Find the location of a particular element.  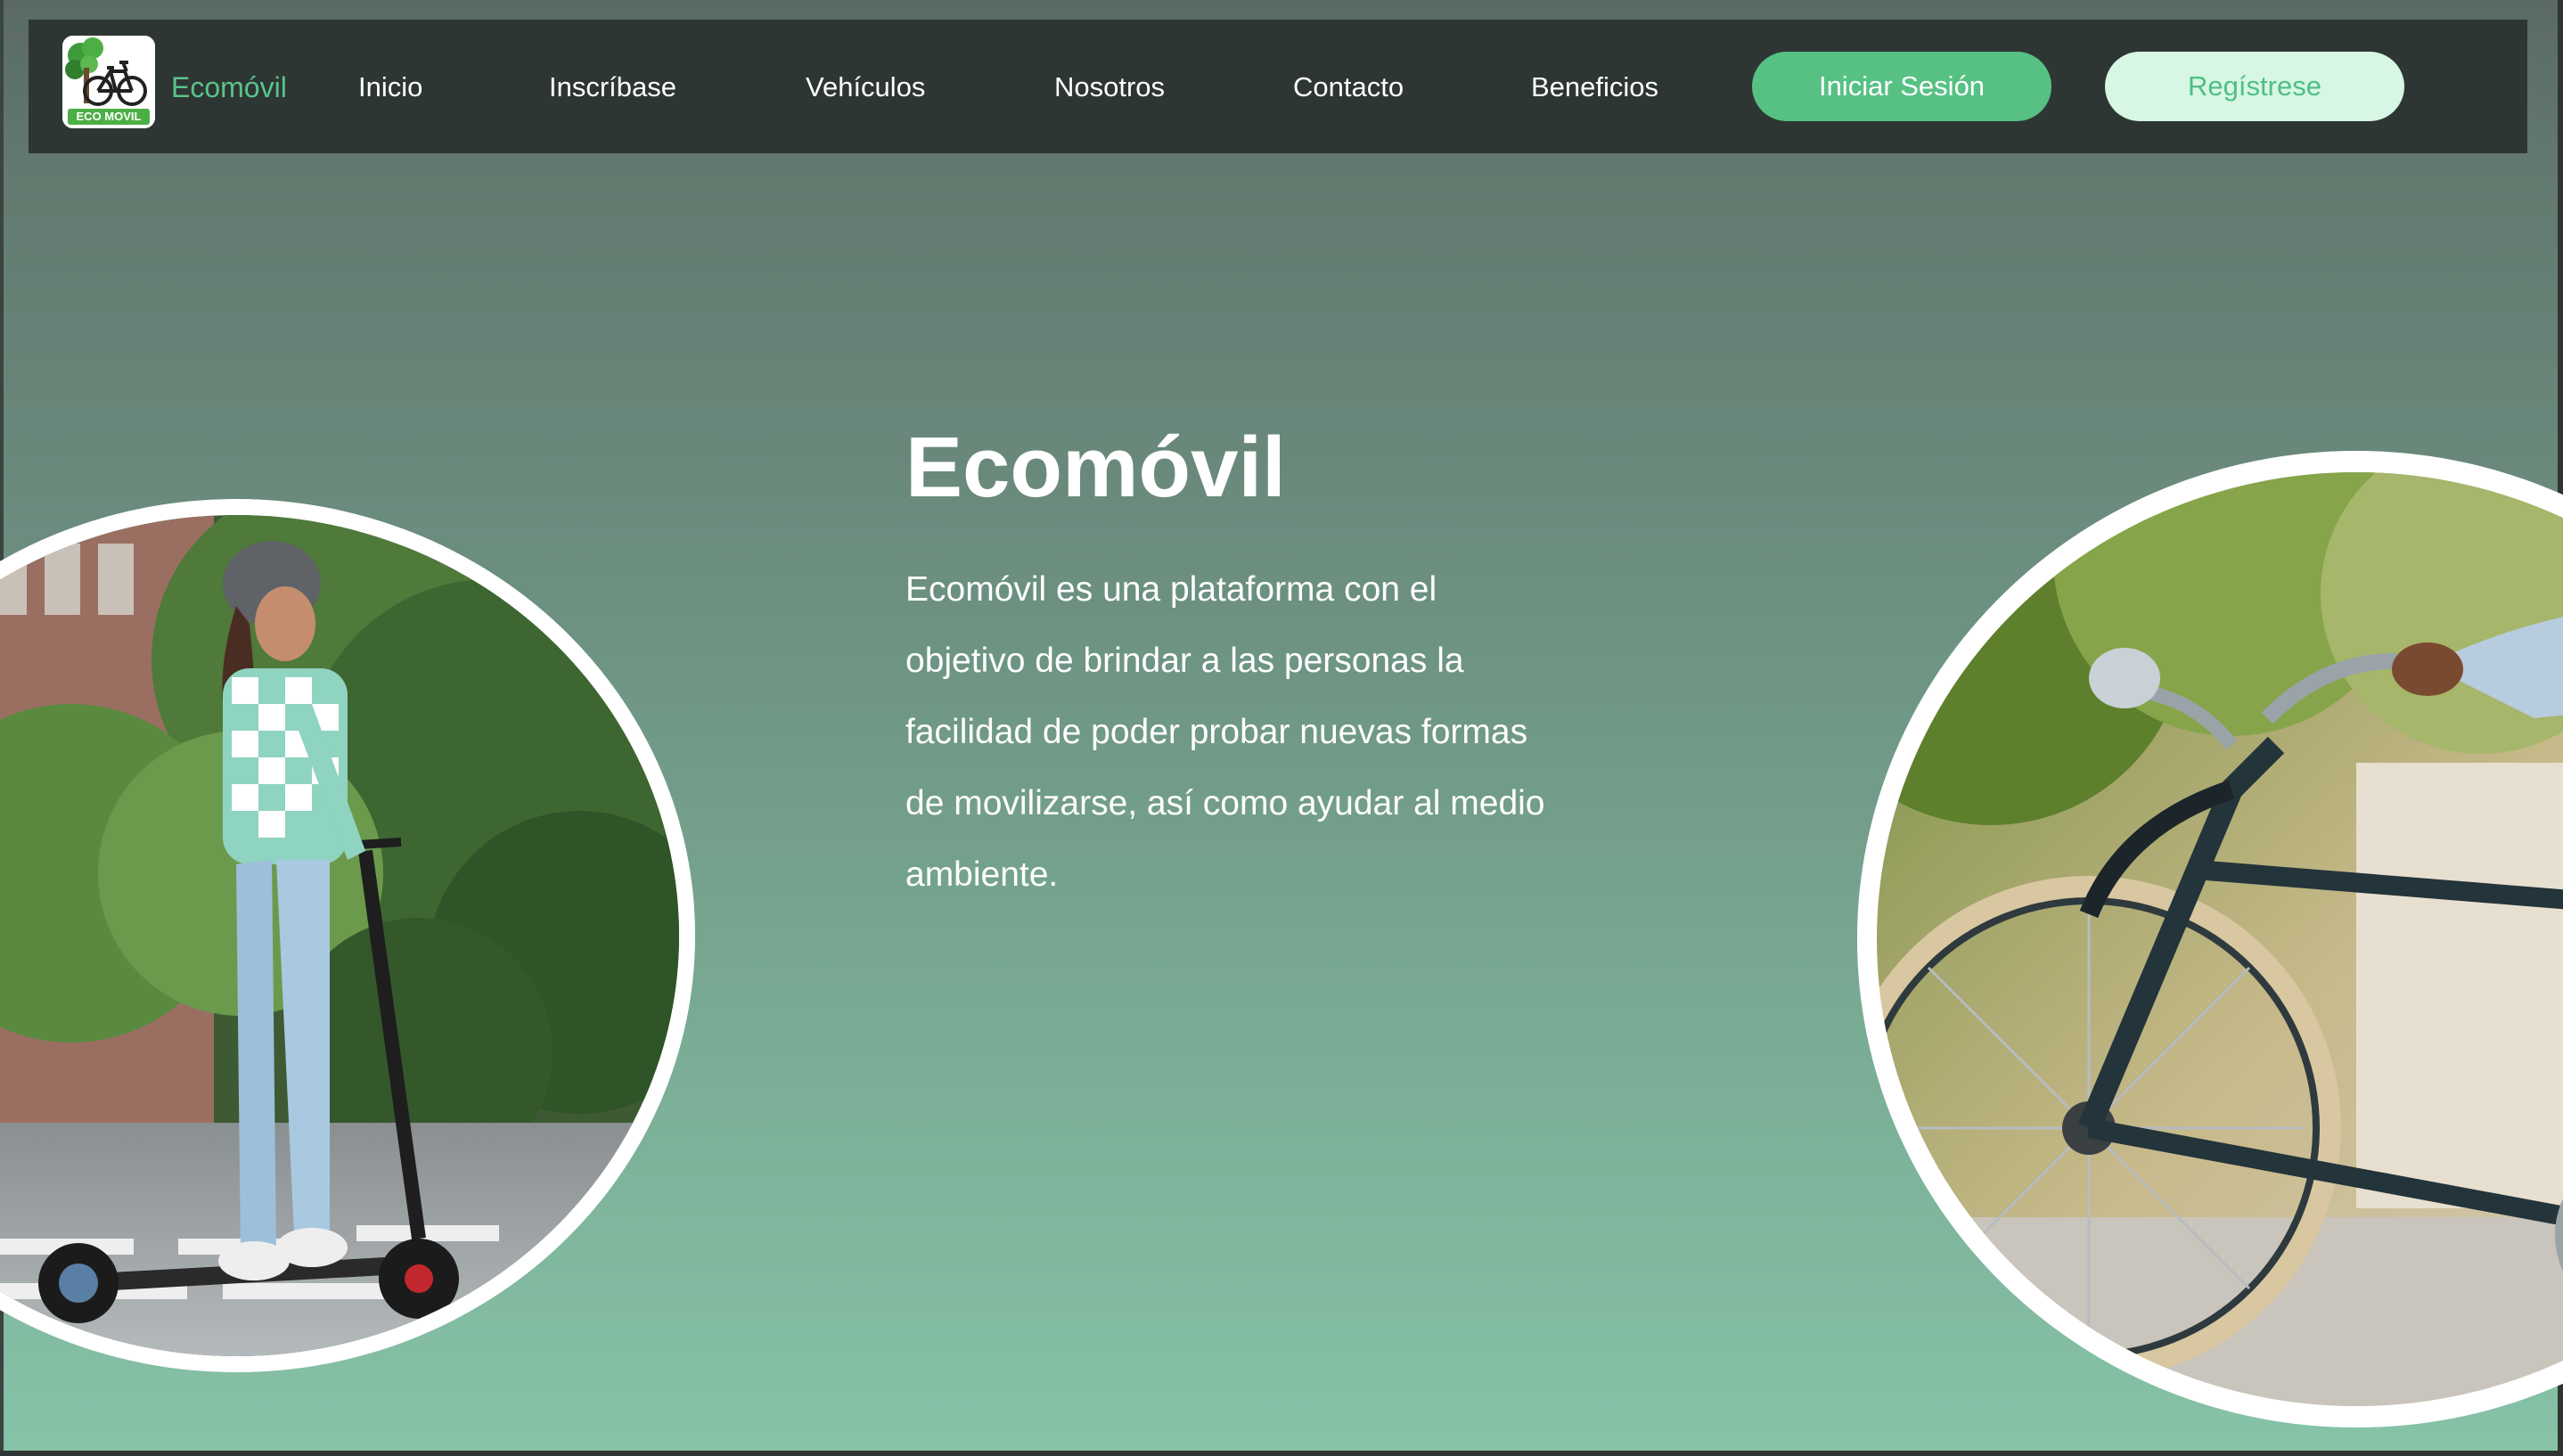

window-frame-bottom is located at coordinates (1281, 1454).